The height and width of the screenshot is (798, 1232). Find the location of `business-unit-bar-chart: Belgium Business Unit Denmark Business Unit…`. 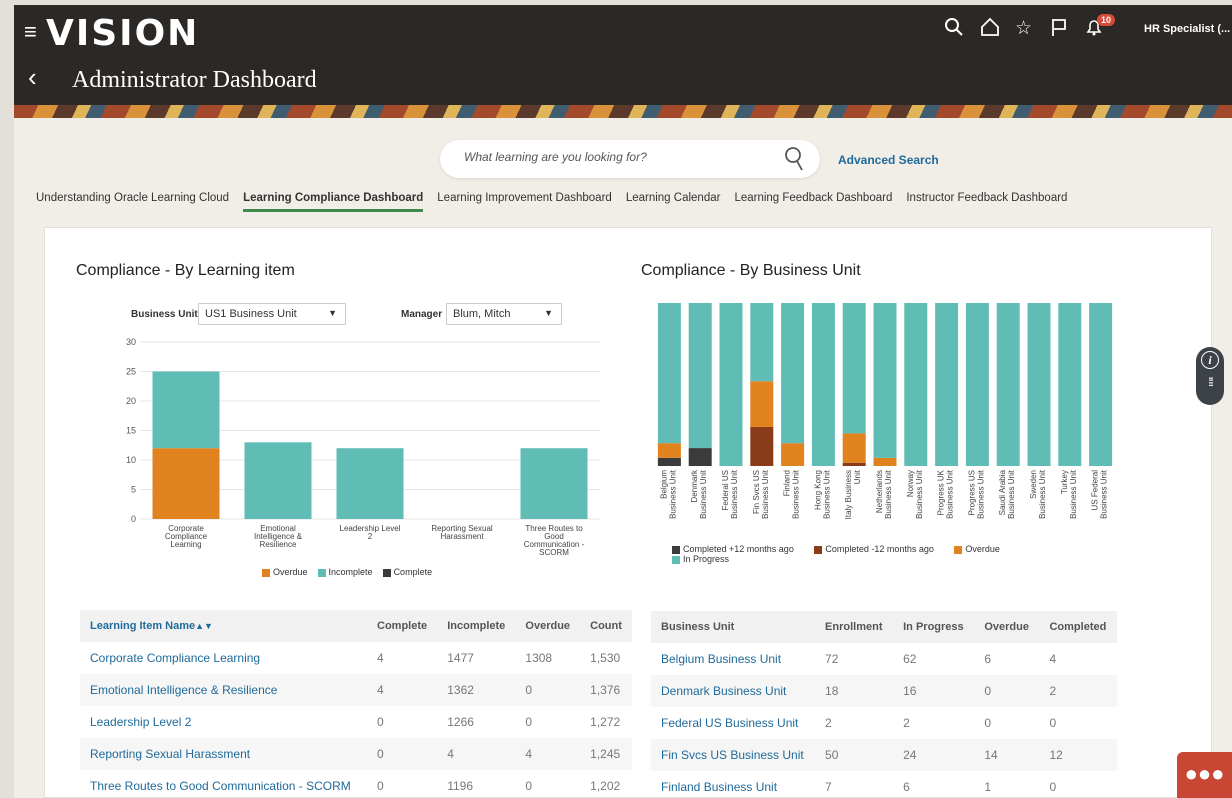

business-unit-bar-chart: Belgium Business Unit Denmark Business Unit… is located at coordinates (885, 411).